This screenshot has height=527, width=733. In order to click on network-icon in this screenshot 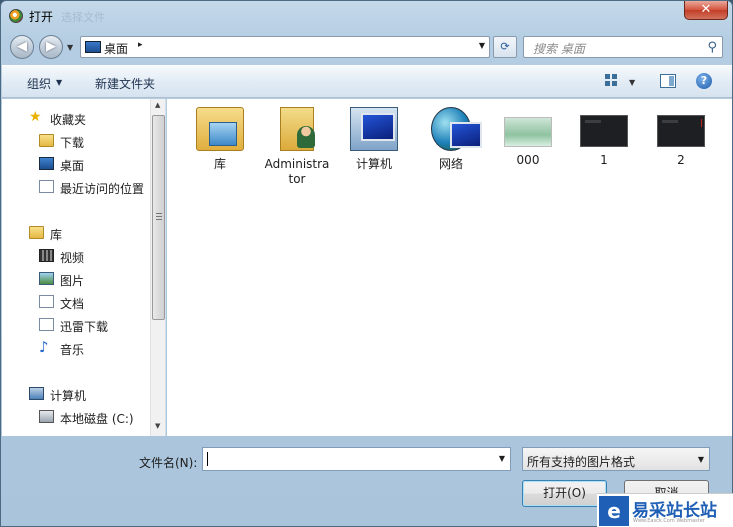, I will do `click(456, 129)`.